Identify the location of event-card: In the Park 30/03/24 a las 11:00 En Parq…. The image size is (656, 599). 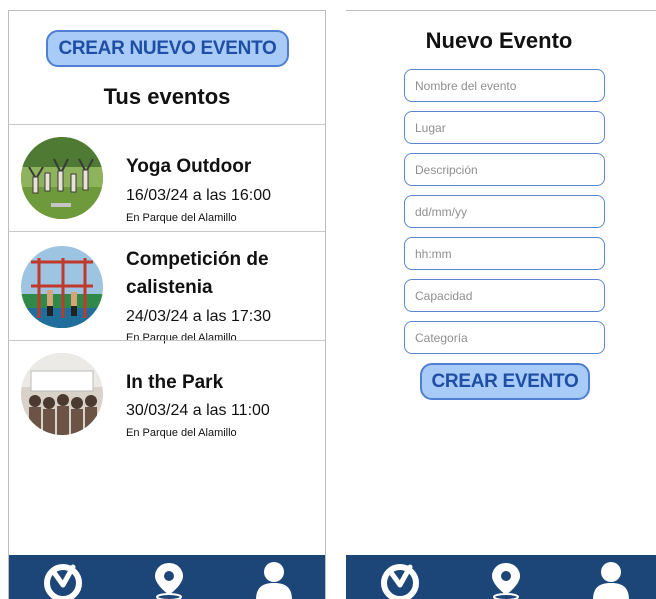
(167, 396).